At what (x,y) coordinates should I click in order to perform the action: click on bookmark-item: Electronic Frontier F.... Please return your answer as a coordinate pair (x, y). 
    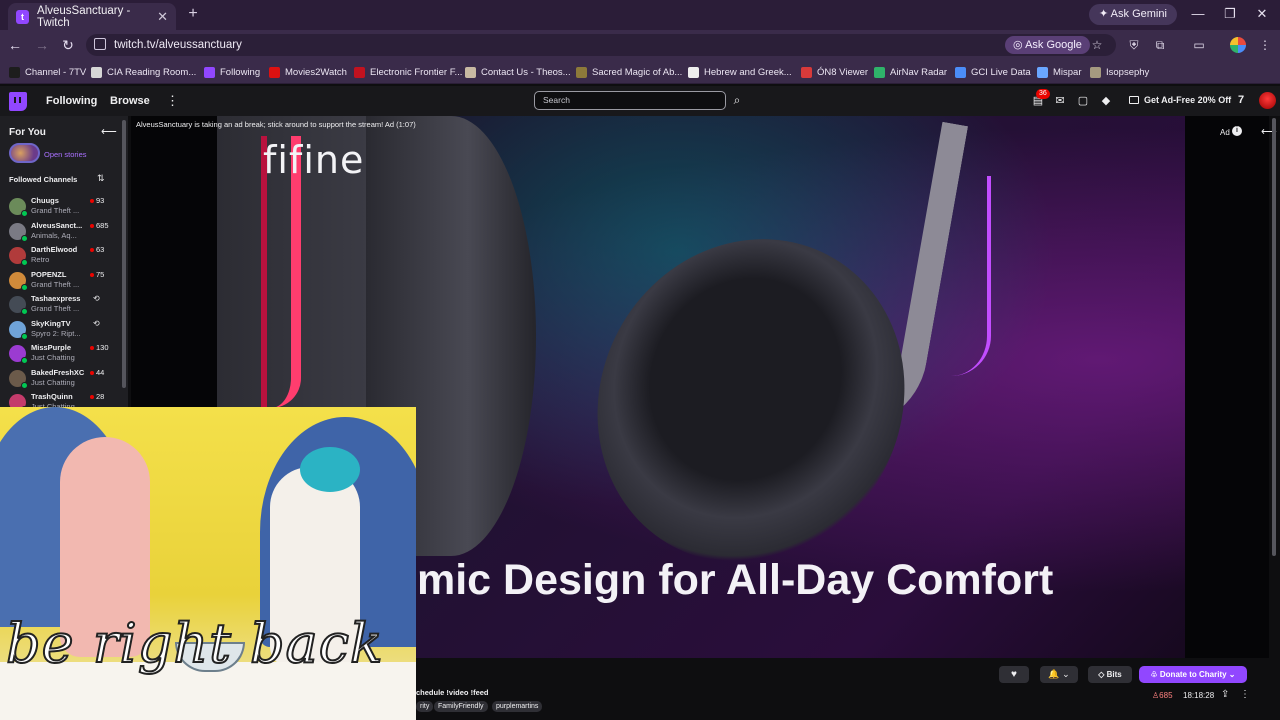
    Looking at the image, I should click on (408, 72).